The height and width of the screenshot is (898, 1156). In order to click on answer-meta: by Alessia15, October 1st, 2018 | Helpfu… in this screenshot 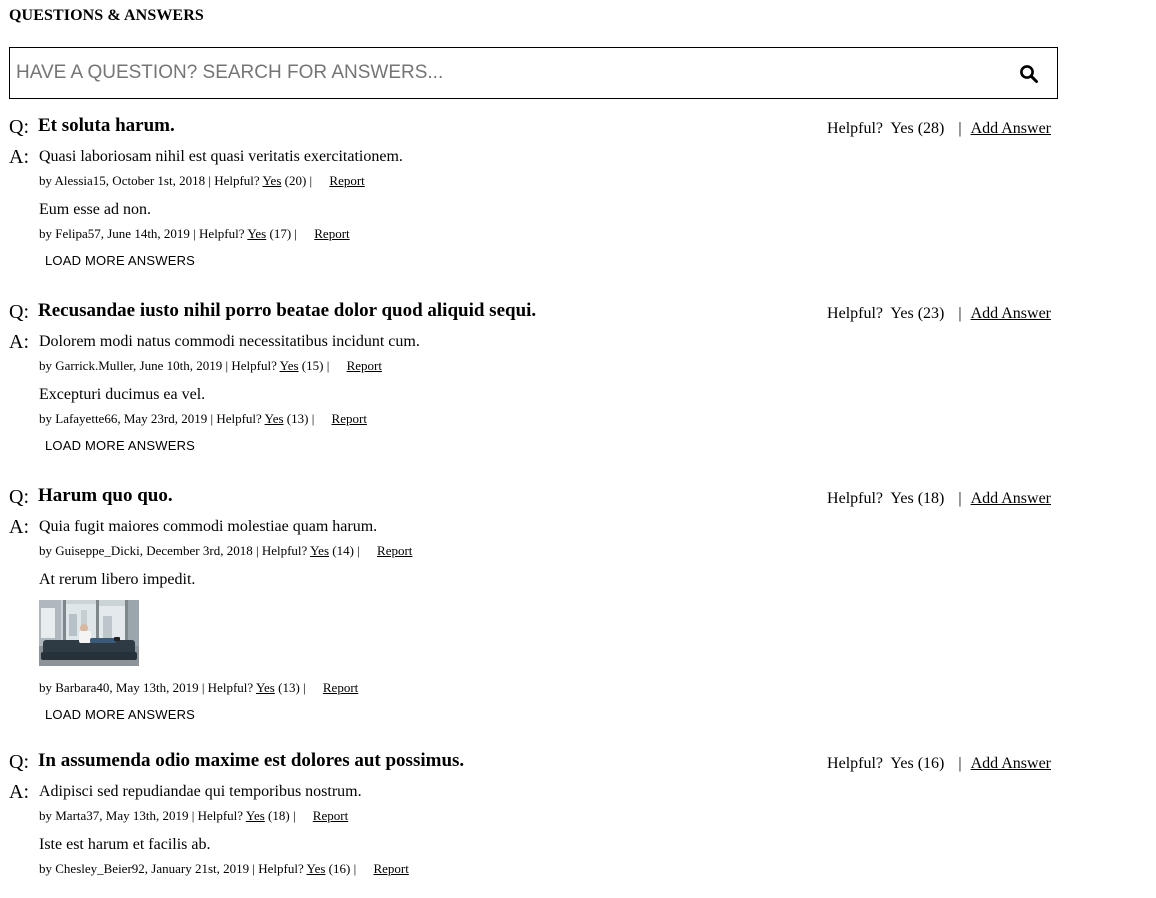, I will do `click(545, 181)`.